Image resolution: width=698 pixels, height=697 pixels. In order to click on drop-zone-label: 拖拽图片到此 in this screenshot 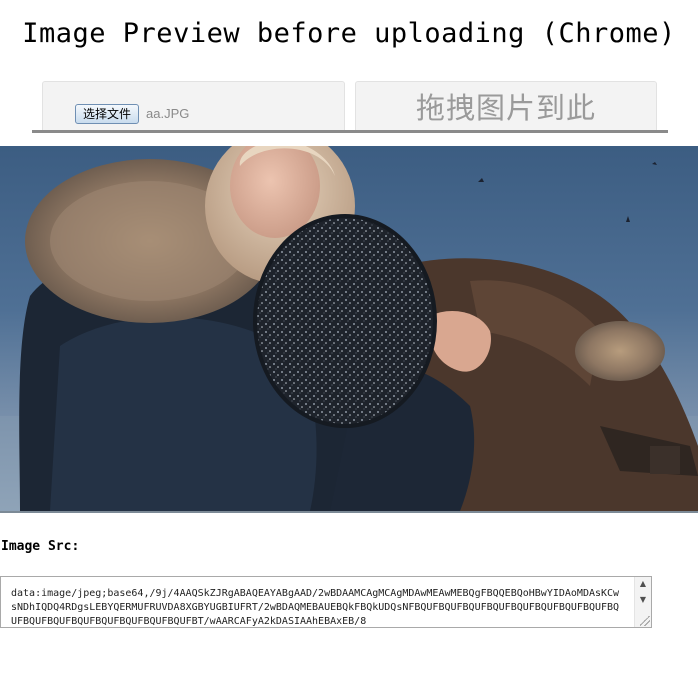, I will do `click(505, 108)`.